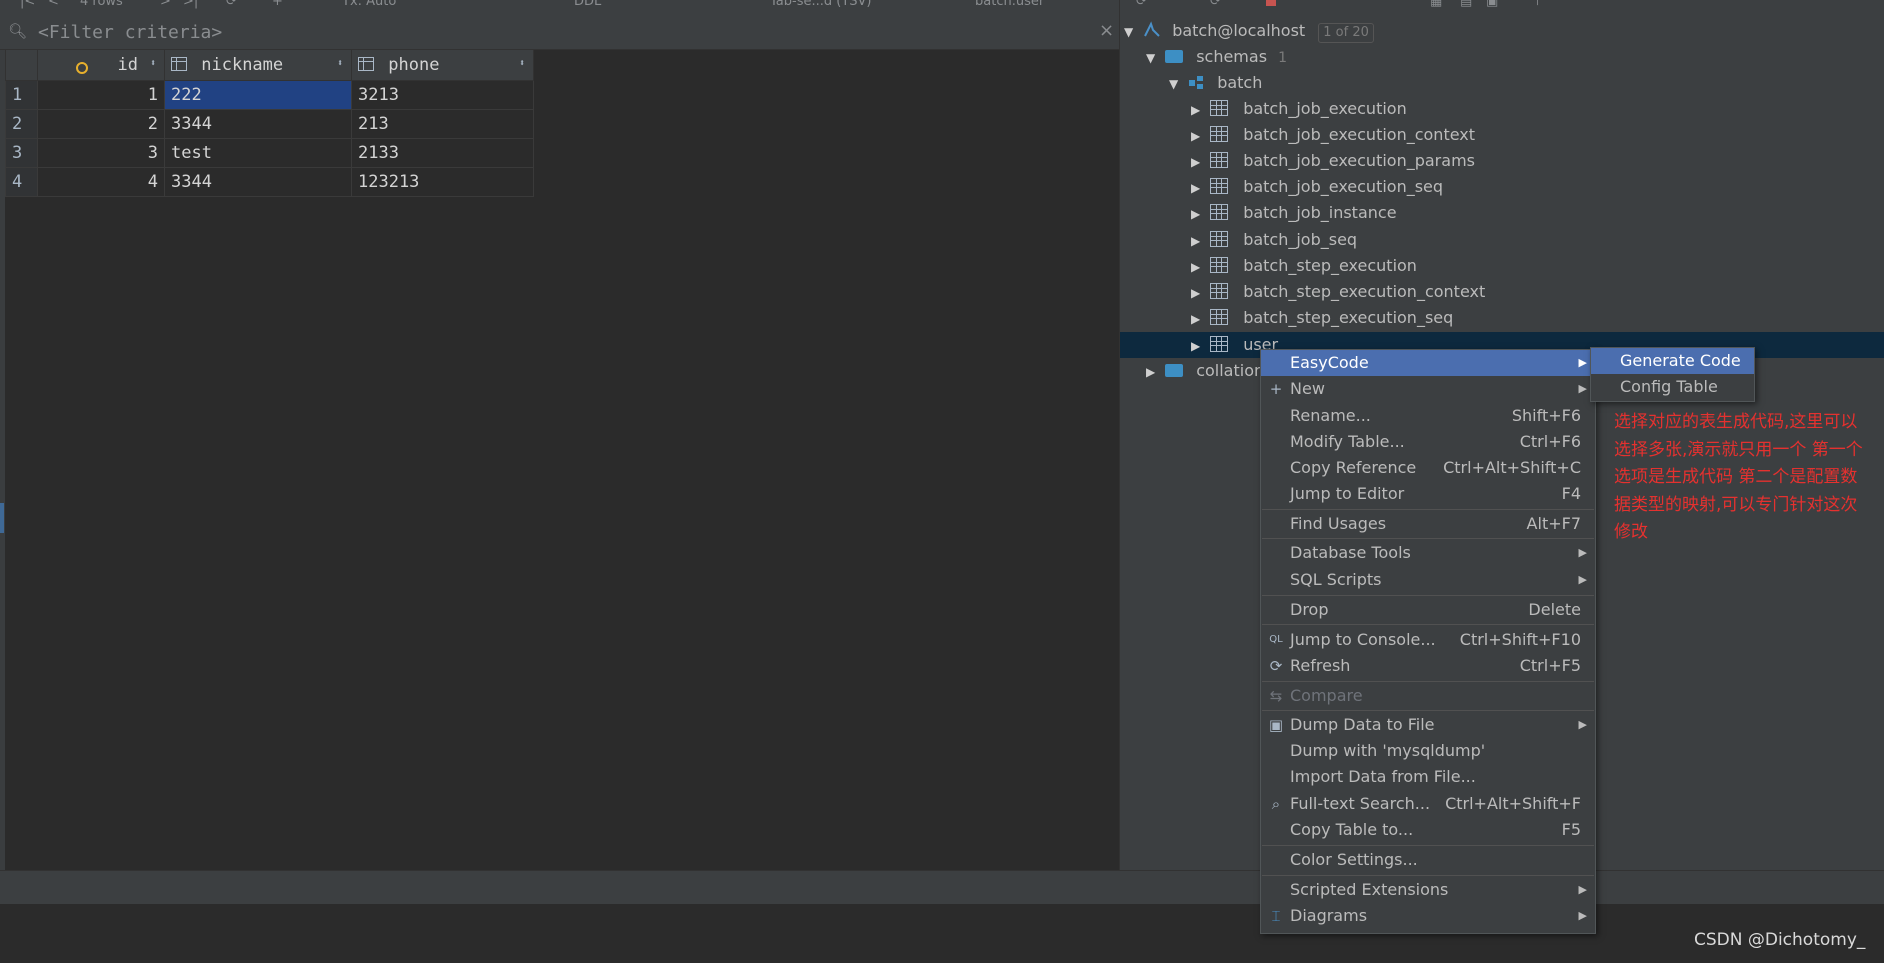  I want to click on tree-table: ▶ batch_job_instance, so click(1294, 213).